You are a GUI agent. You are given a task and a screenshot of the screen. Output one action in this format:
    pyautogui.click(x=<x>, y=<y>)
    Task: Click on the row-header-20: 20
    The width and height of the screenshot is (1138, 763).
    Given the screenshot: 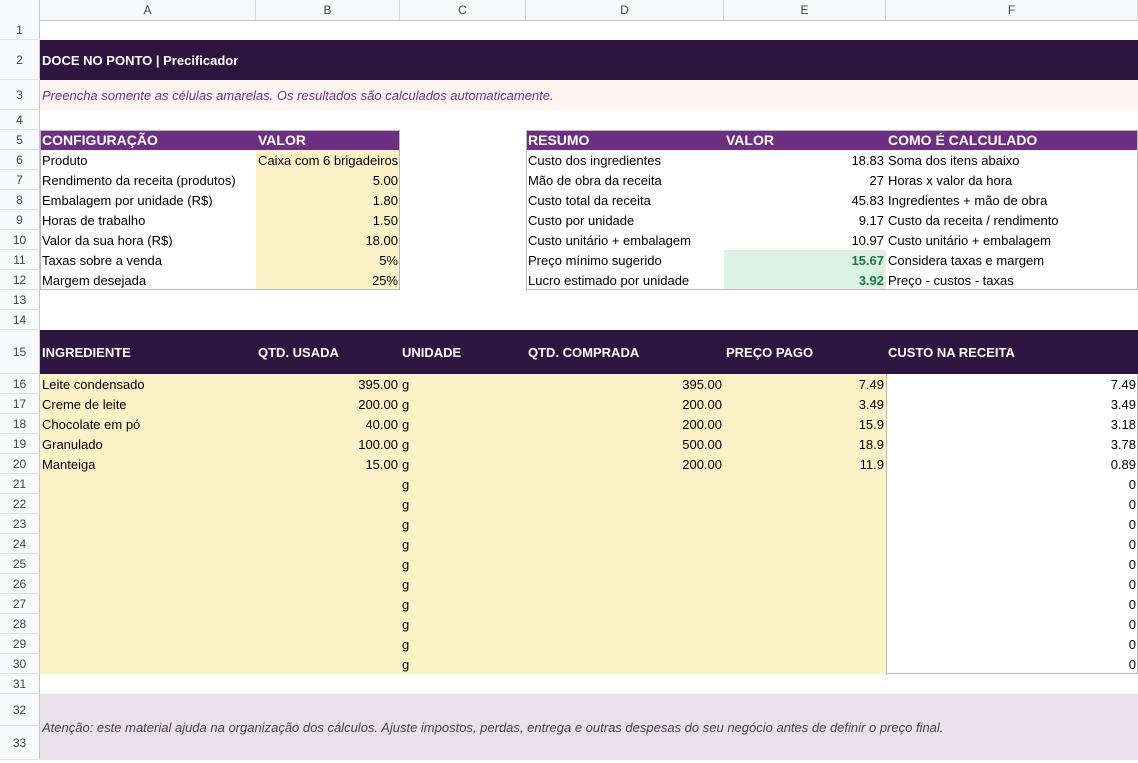 What is the action you would take?
    pyautogui.click(x=20, y=464)
    